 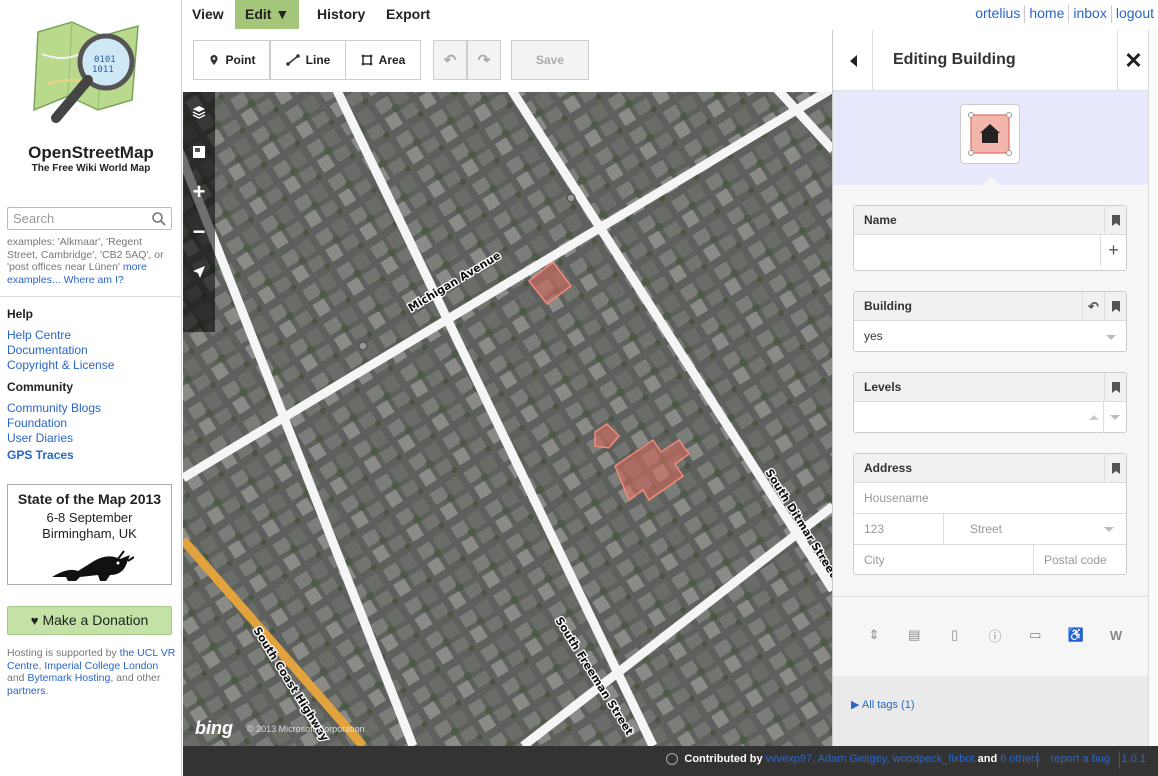 I want to click on layers-icon, so click(x=199, y=112).